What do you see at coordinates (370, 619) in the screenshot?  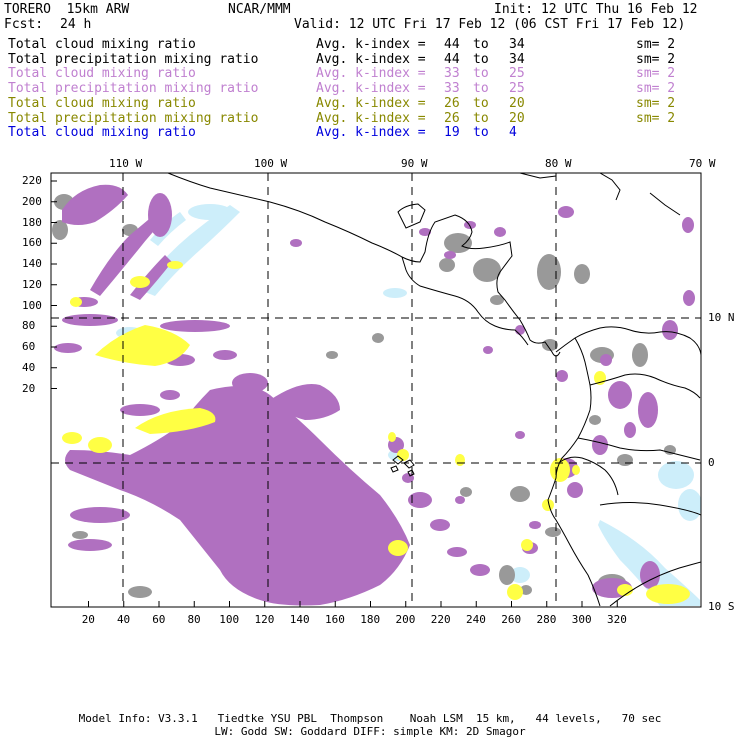 I see `bottom-axis-tick-label: 180` at bounding box center [370, 619].